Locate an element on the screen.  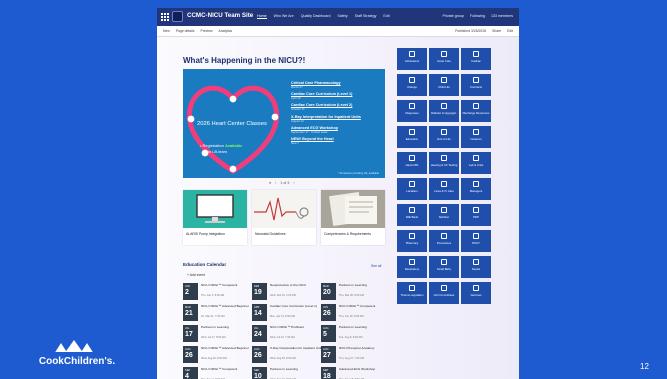
site-logo-icon is located at coordinates (177, 16).